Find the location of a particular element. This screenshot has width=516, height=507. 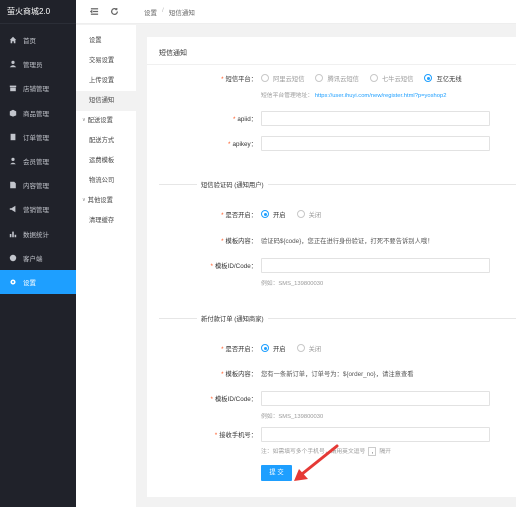

apikey-row: * apikey： is located at coordinates (331, 143).